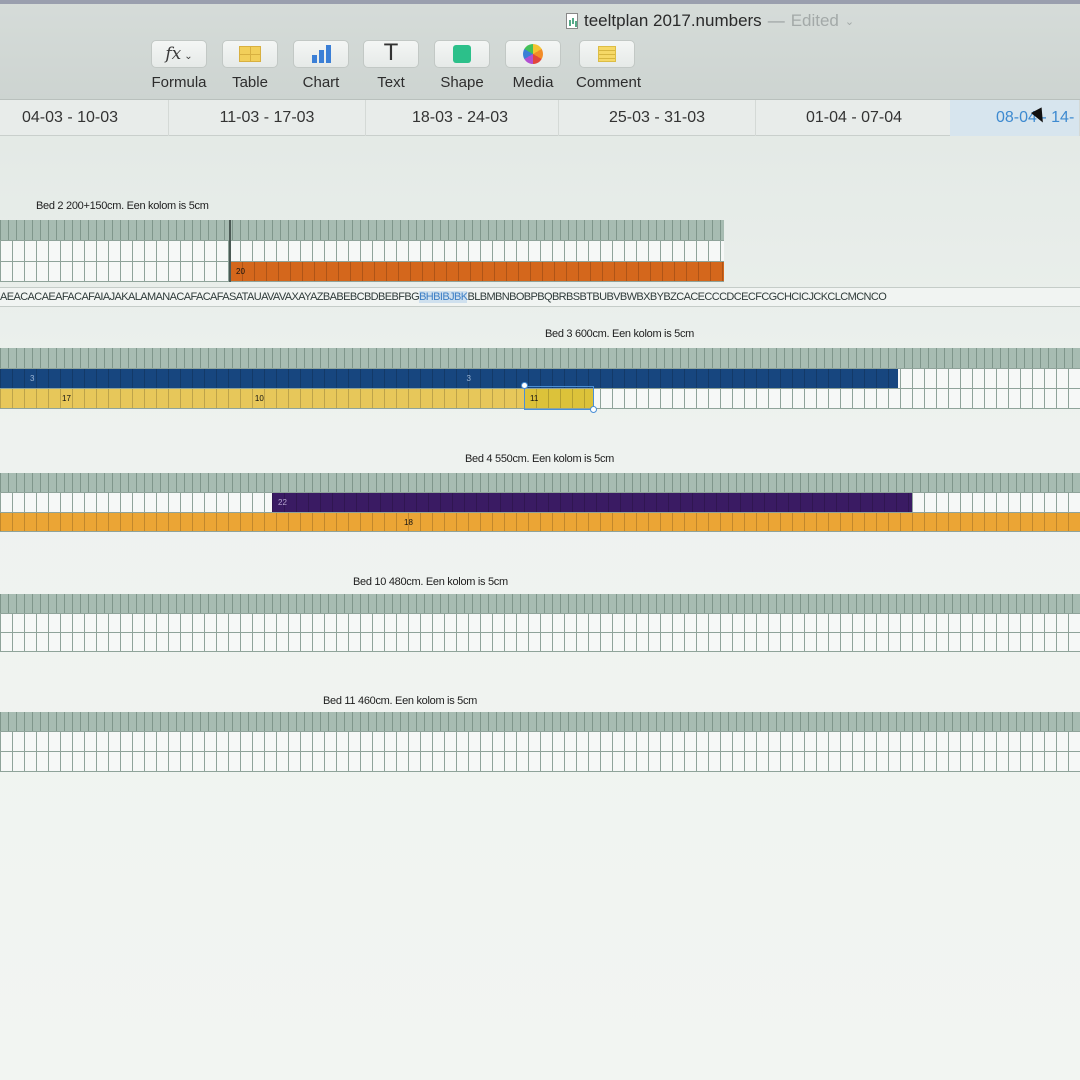 This screenshot has width=1080, height=1080. What do you see at coordinates (230, 251) in the screenshot?
I see `bed-2-divider` at bounding box center [230, 251].